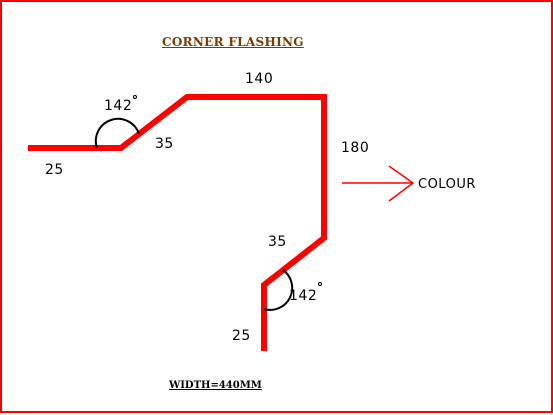 The image size is (553, 415). What do you see at coordinates (117, 133) in the screenshot?
I see `upper-angle-arc` at bounding box center [117, 133].